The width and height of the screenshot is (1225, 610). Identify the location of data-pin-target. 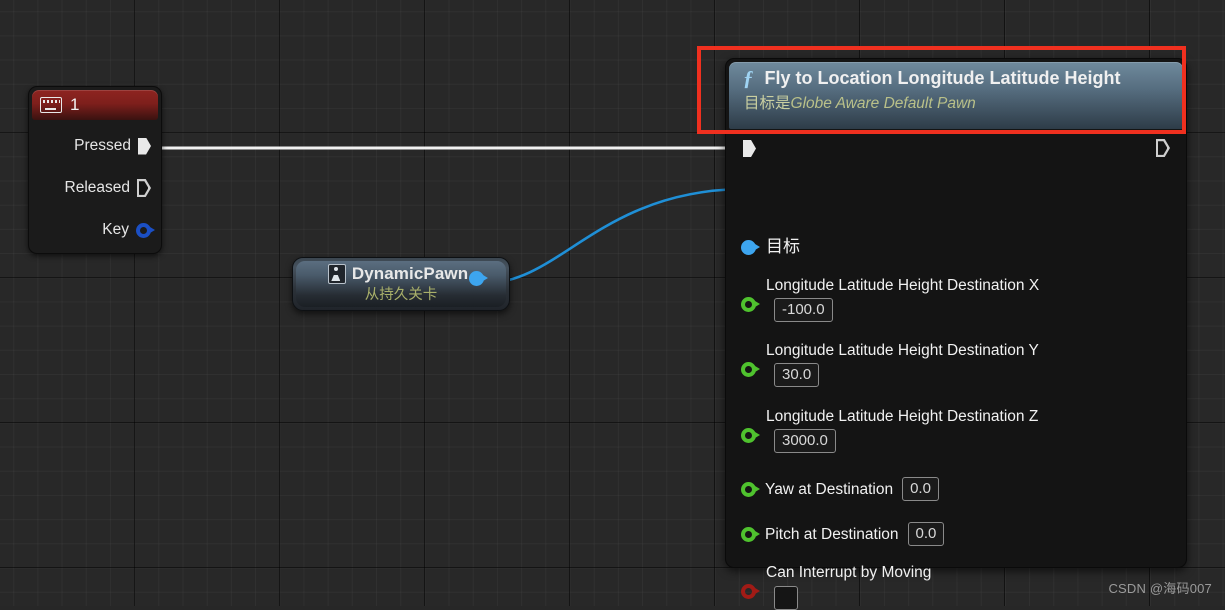
(750, 247).